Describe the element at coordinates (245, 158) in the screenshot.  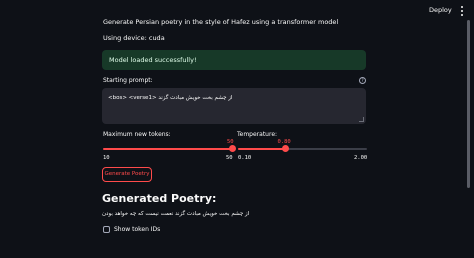
I see `temperature-min: 0.10` at that location.